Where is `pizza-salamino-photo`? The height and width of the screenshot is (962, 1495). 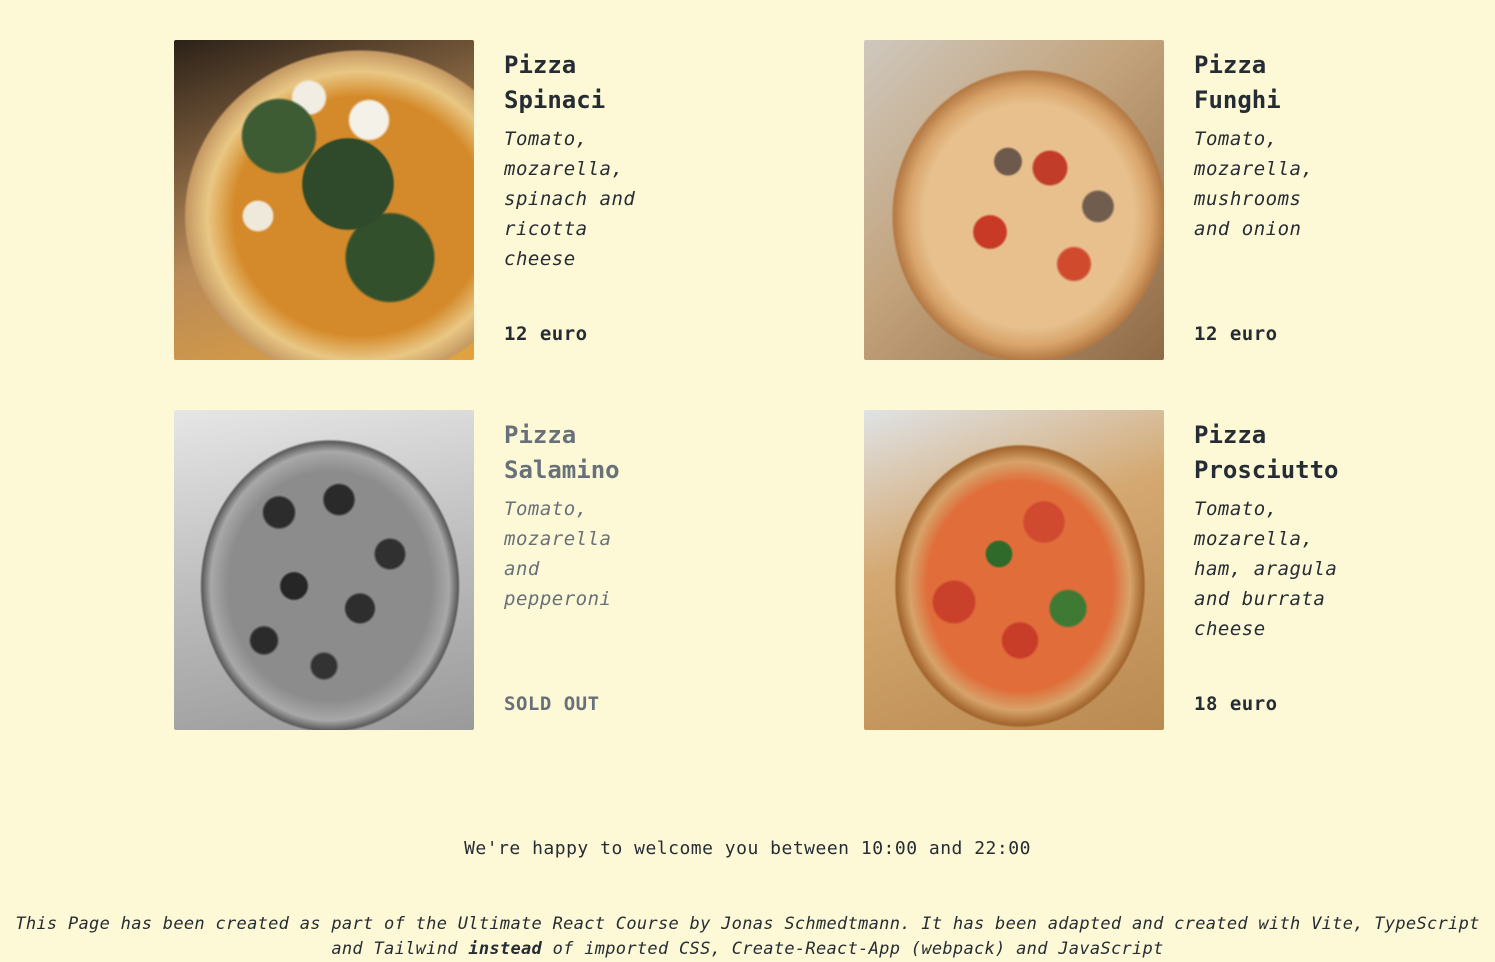 pizza-salamino-photo is located at coordinates (324, 570).